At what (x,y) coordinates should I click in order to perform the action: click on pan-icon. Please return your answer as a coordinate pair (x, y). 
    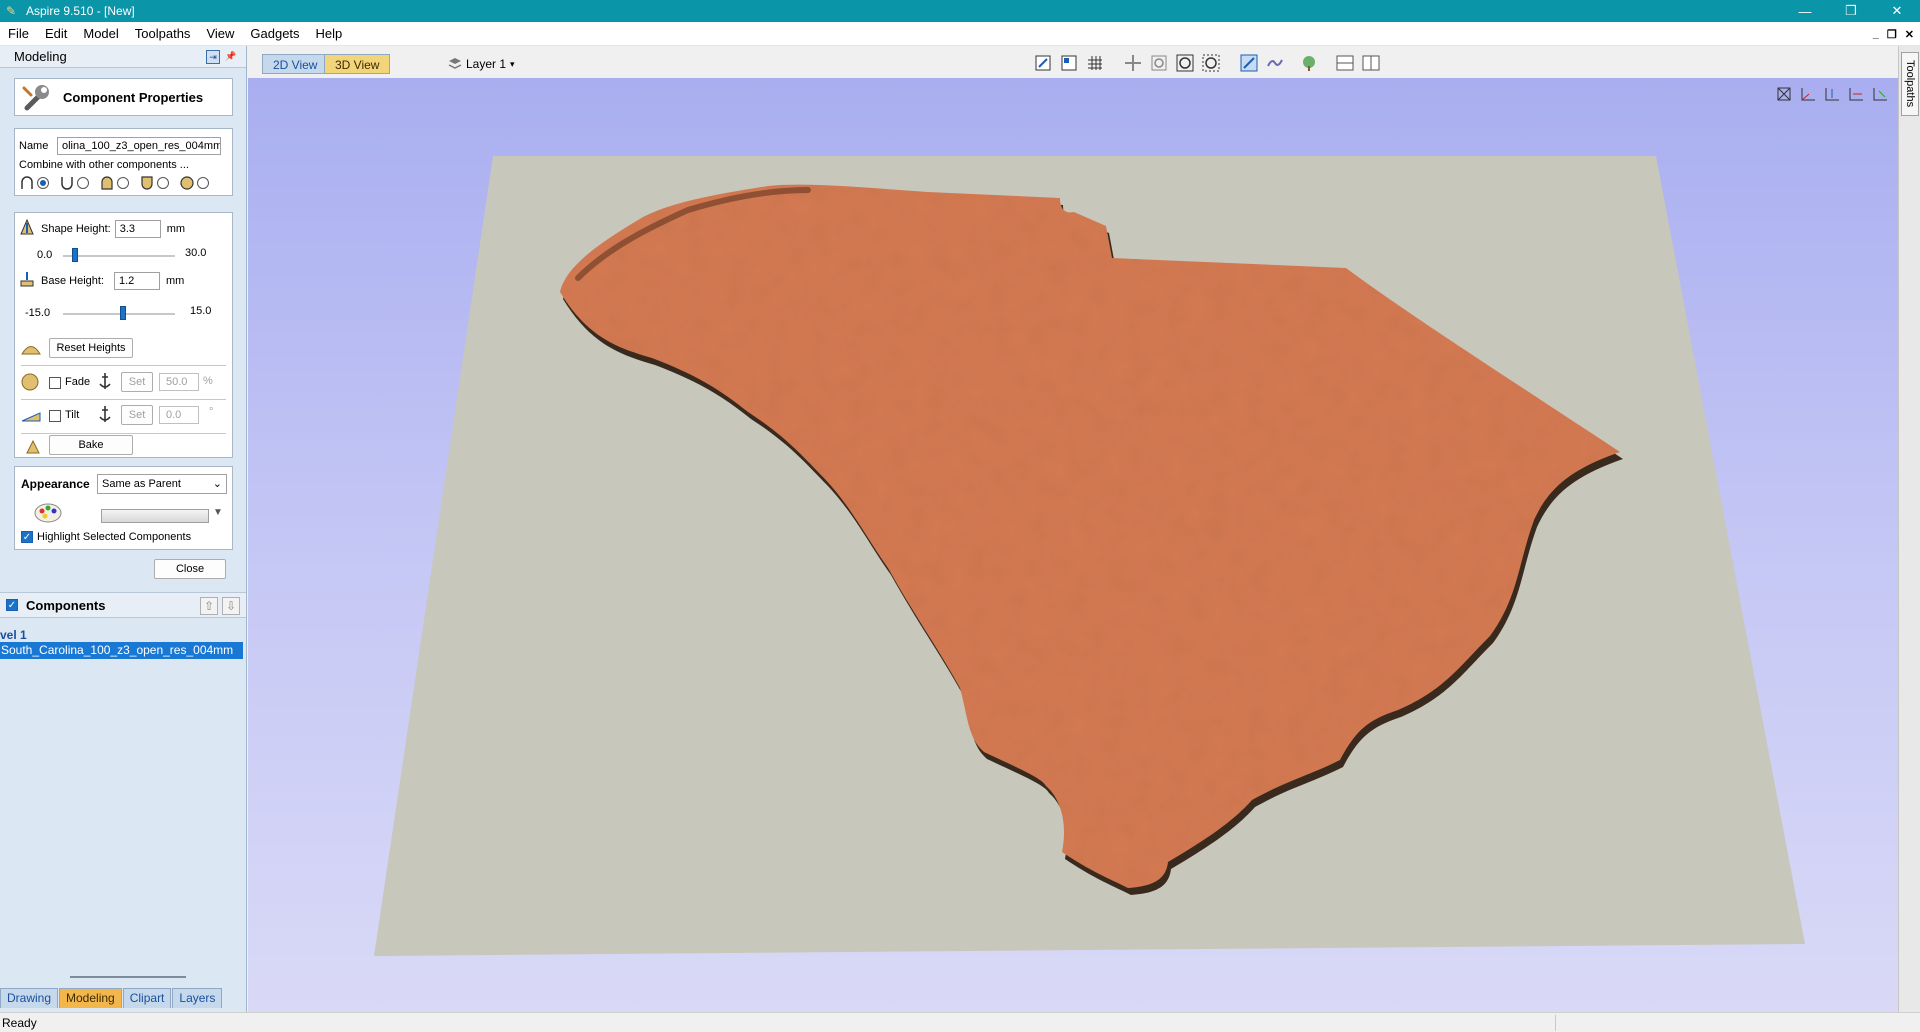
    Looking at the image, I should click on (1133, 63).